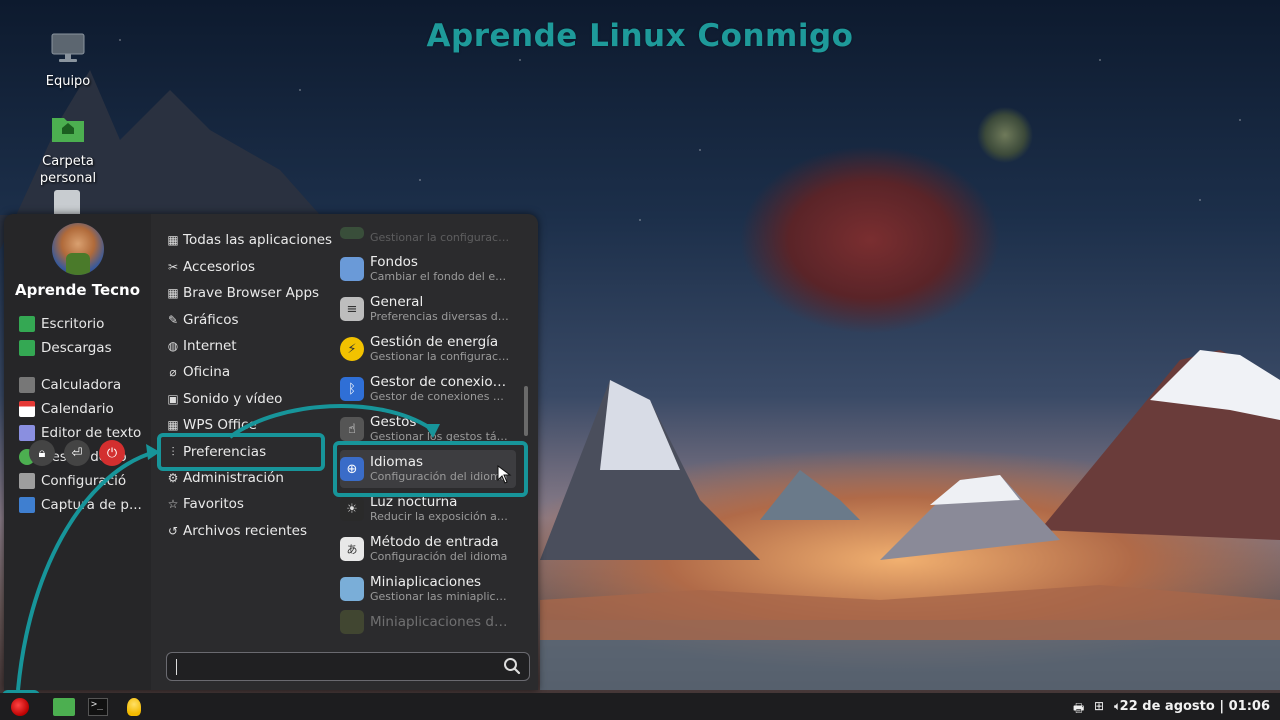 Image resolution: width=1280 pixels, height=720 pixels. I want to click on calculator-icon, so click(27, 385).